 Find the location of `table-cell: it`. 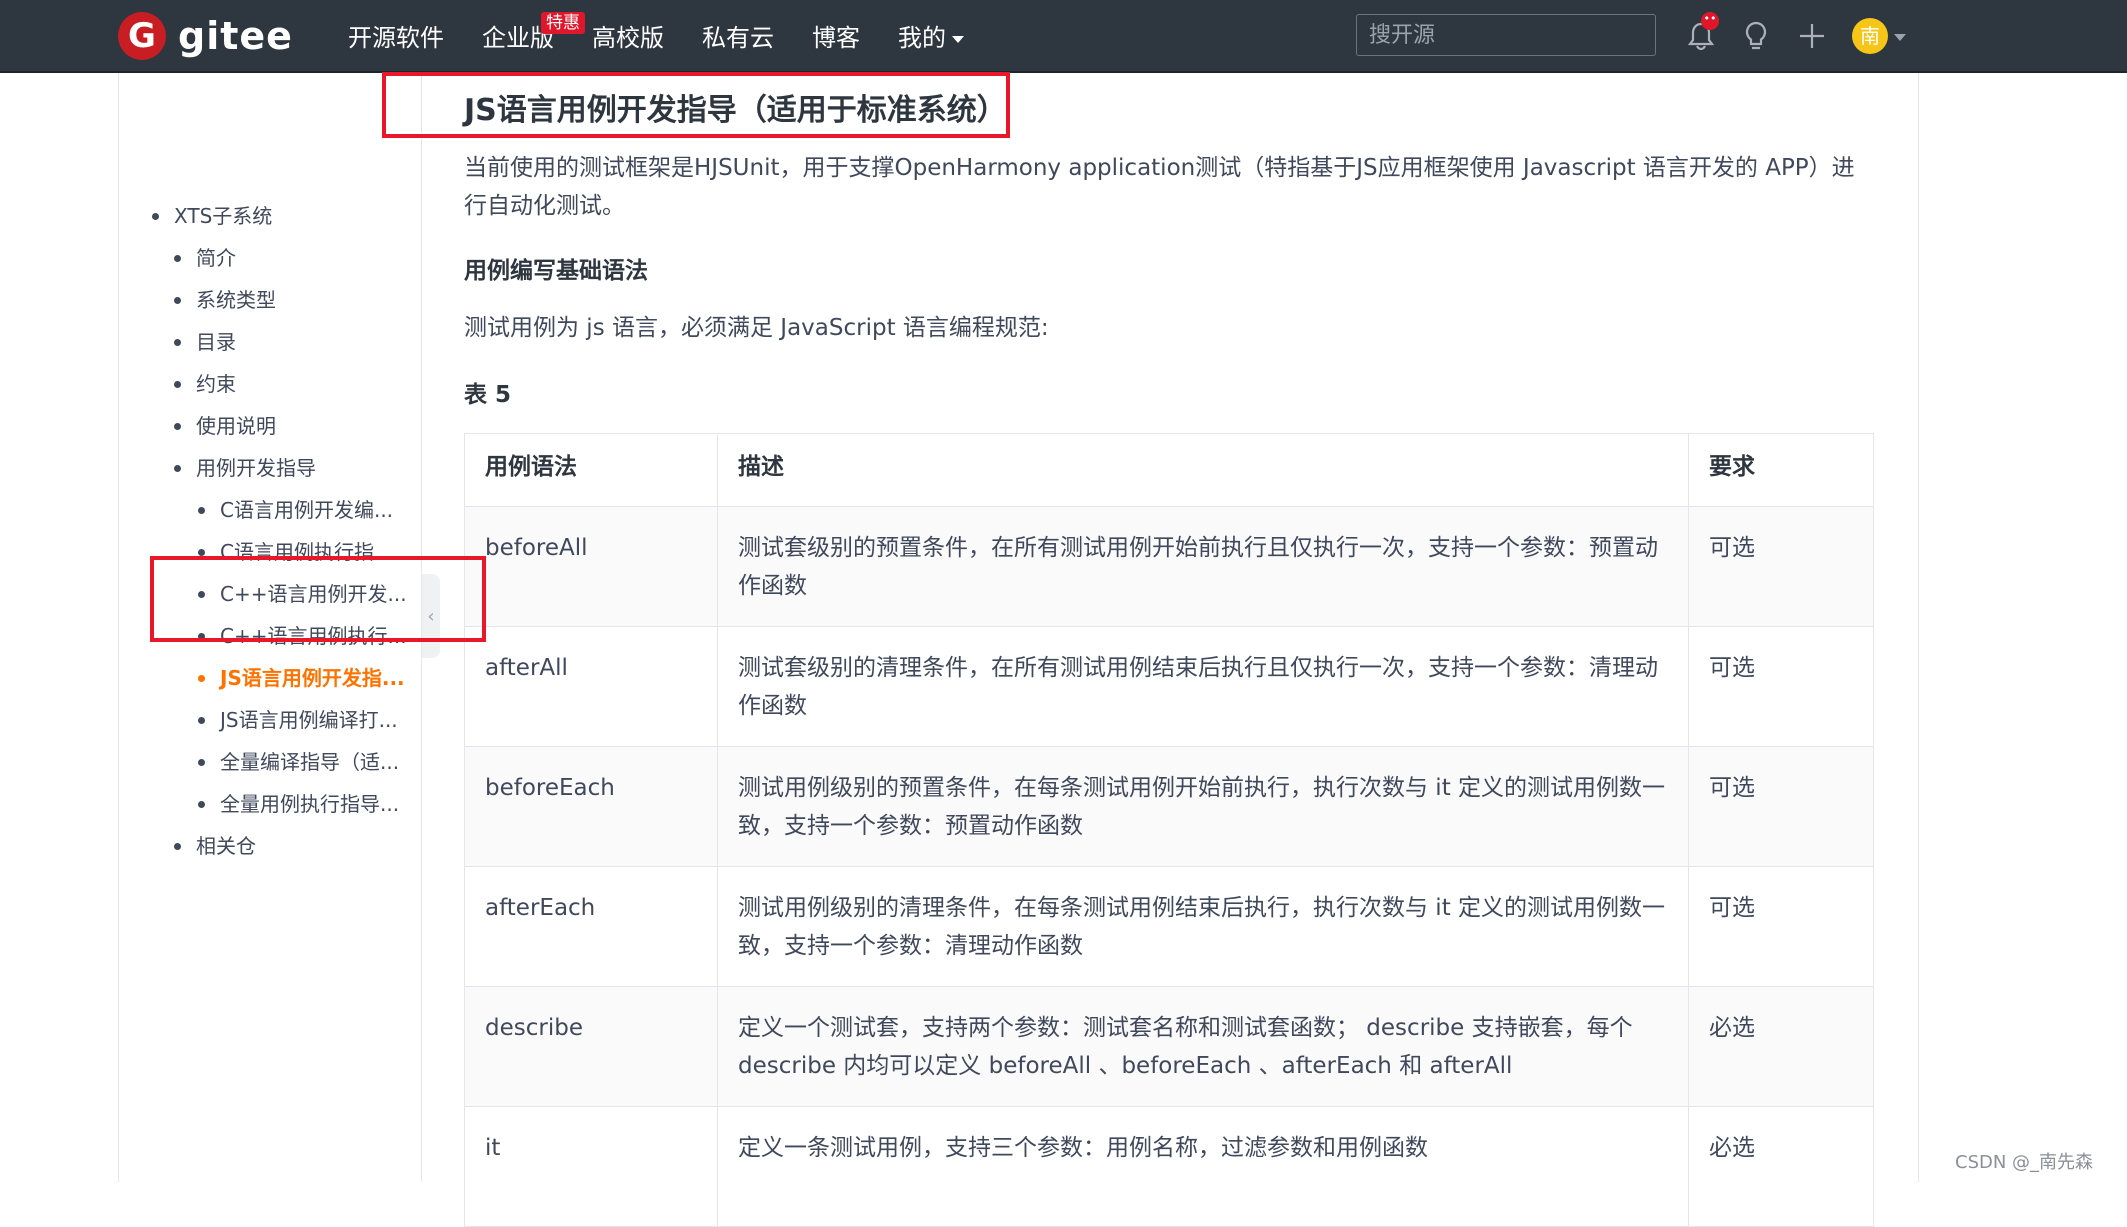

table-cell: it is located at coordinates (591, 1166).